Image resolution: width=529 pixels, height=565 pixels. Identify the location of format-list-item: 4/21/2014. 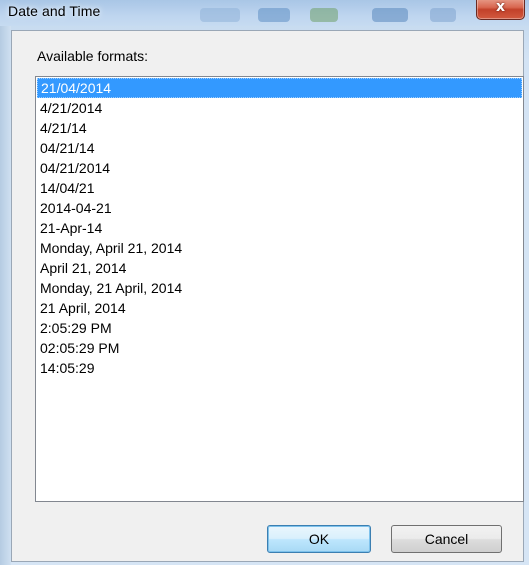
(279, 108).